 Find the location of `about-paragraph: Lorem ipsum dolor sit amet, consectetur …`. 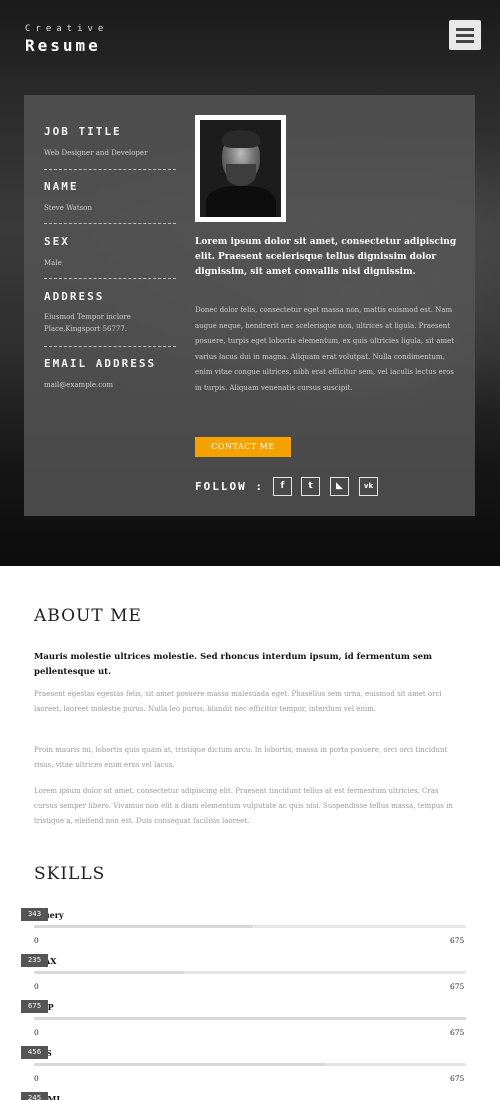

about-paragraph: Lorem ipsum dolor sit amet, consectetur … is located at coordinates (243, 806).